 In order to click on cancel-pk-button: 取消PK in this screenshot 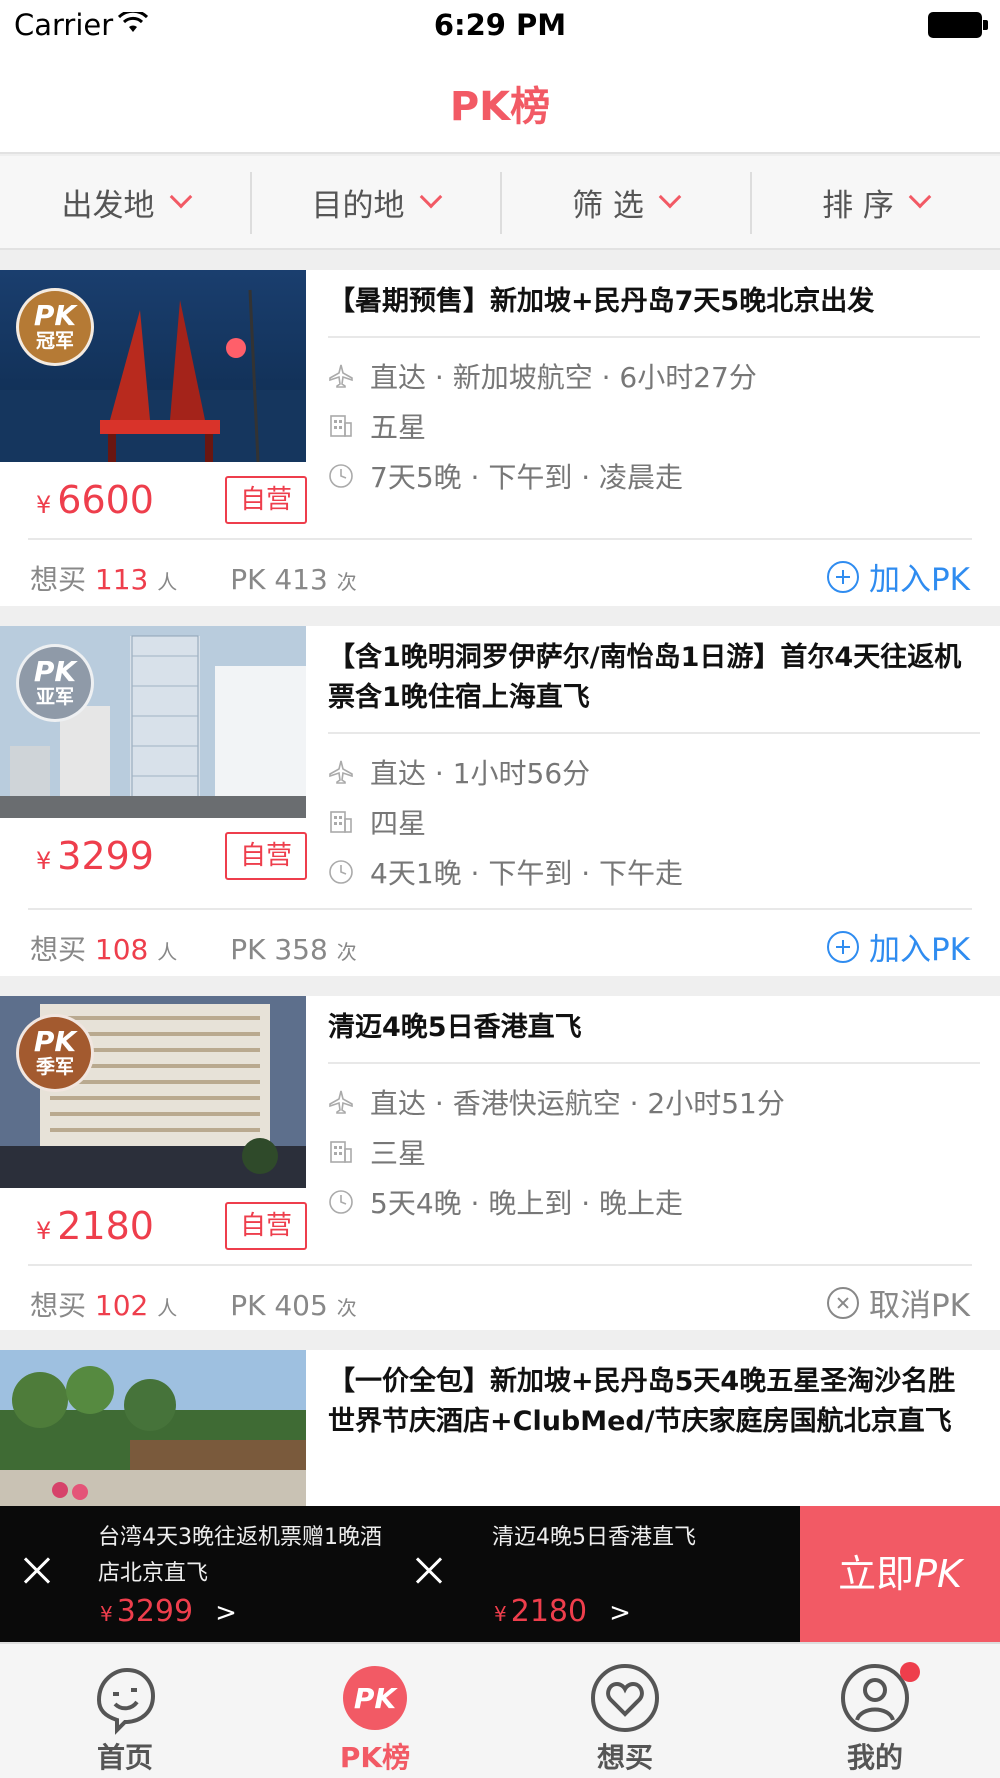, I will do `click(898, 1302)`.